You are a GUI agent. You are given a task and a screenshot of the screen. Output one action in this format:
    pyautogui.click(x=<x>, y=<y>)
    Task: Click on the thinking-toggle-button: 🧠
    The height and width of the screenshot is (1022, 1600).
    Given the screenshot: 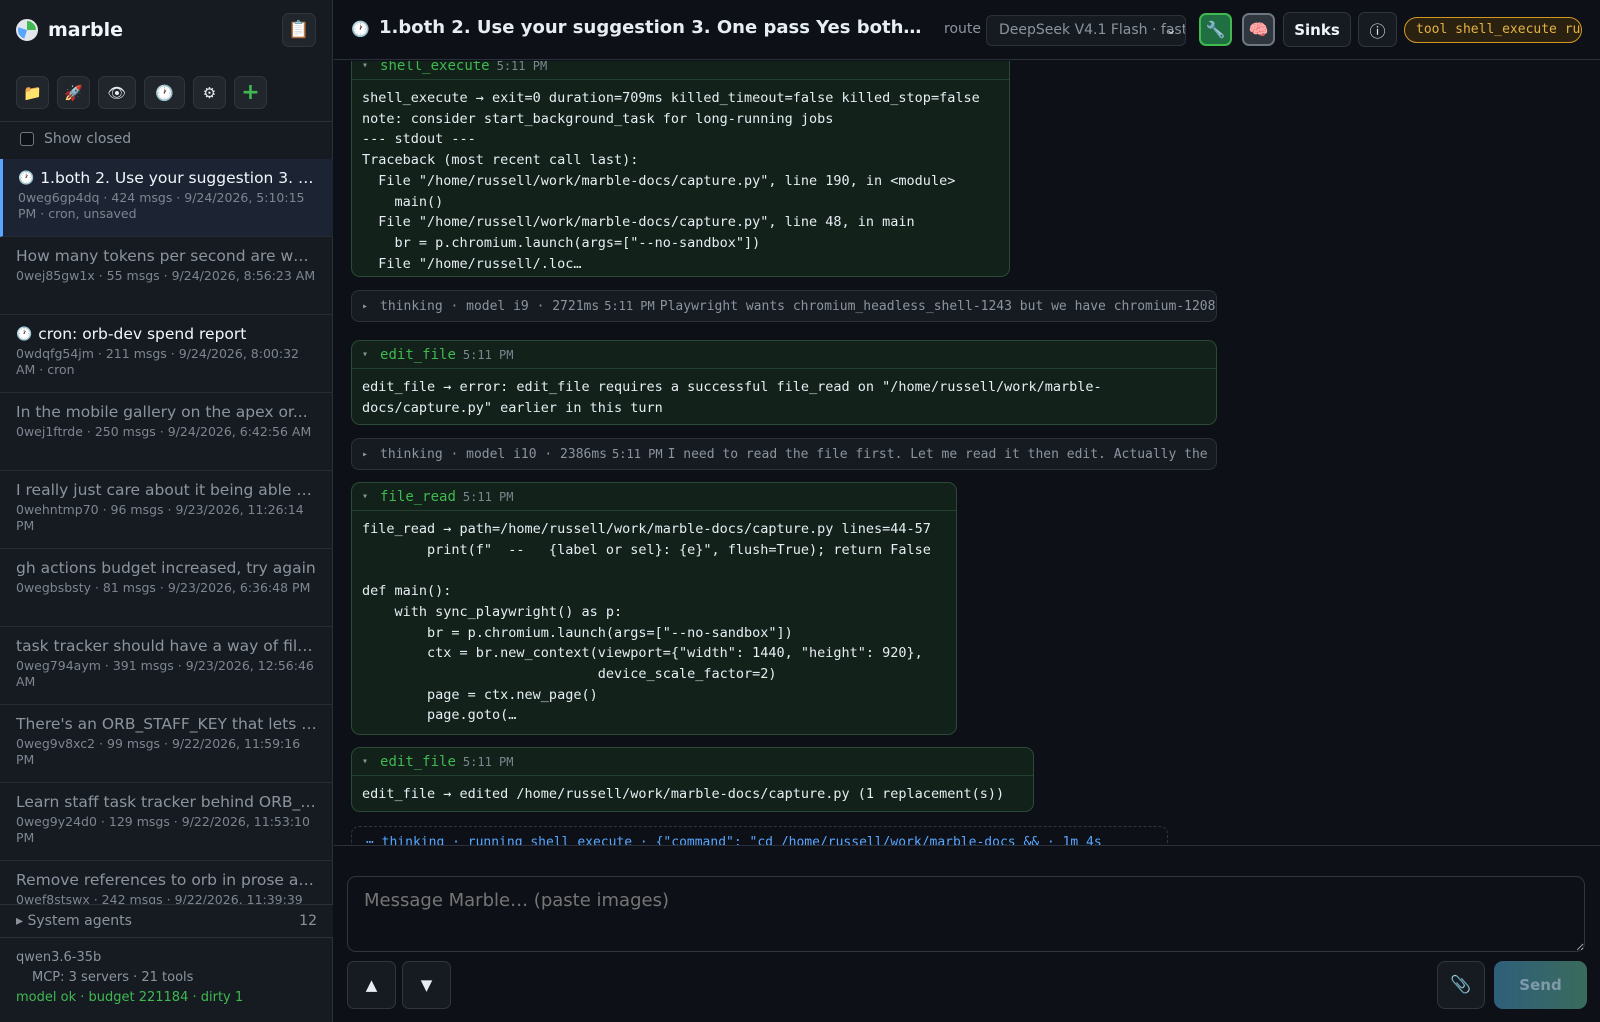 What is the action you would take?
    pyautogui.click(x=1258, y=29)
    